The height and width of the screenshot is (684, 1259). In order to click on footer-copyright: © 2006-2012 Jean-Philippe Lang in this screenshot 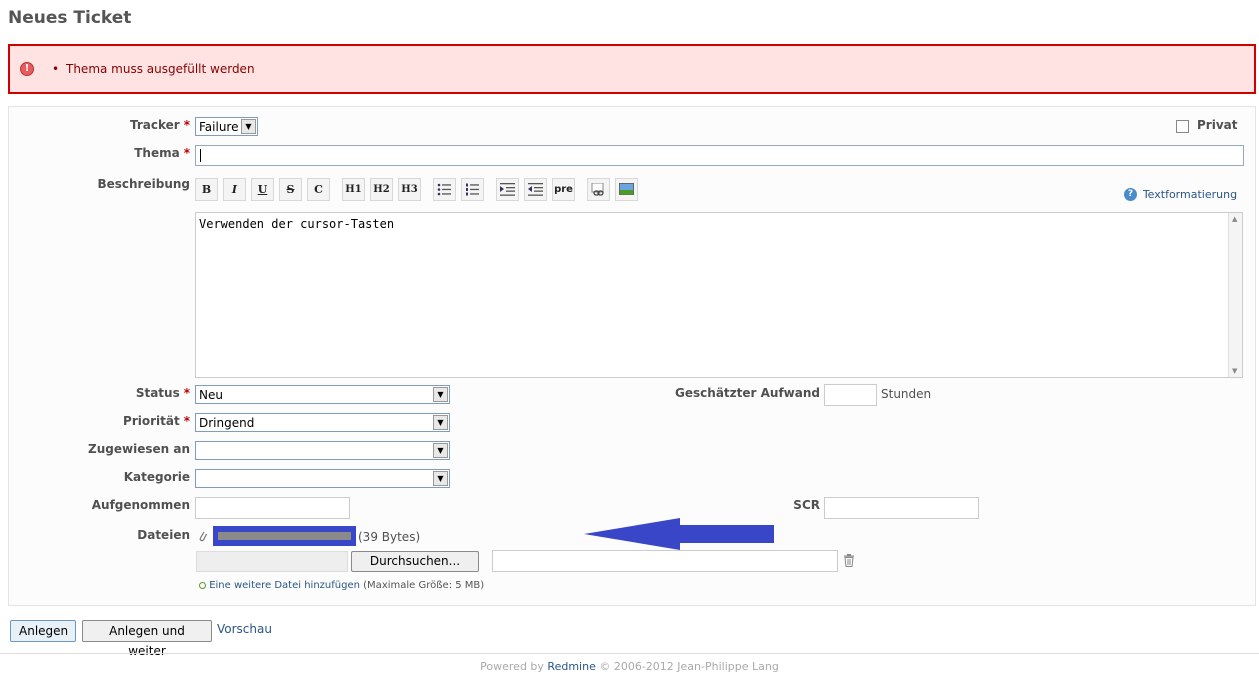, I will do `click(689, 666)`.